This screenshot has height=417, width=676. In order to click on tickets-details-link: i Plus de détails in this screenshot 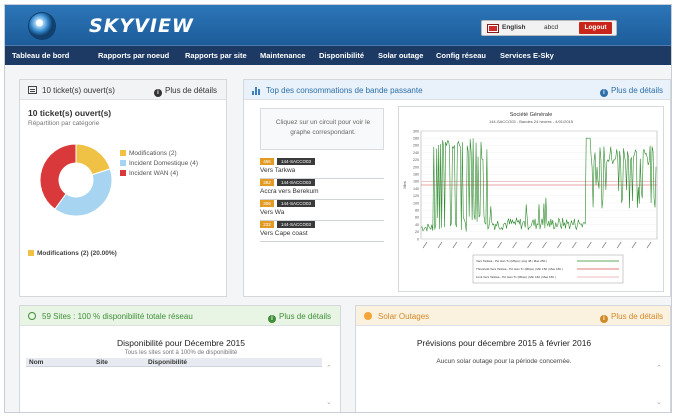, I will do `click(185, 91)`.